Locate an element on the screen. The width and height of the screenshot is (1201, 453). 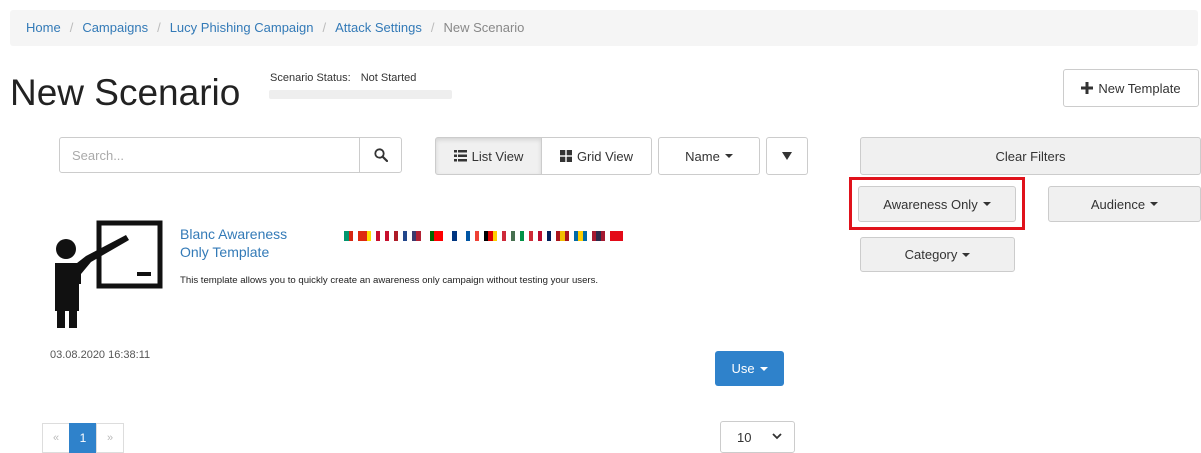
highlight-box is located at coordinates (937, 203).